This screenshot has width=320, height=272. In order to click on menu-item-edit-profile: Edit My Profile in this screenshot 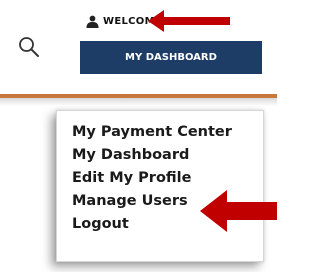, I will do `click(167, 178)`.